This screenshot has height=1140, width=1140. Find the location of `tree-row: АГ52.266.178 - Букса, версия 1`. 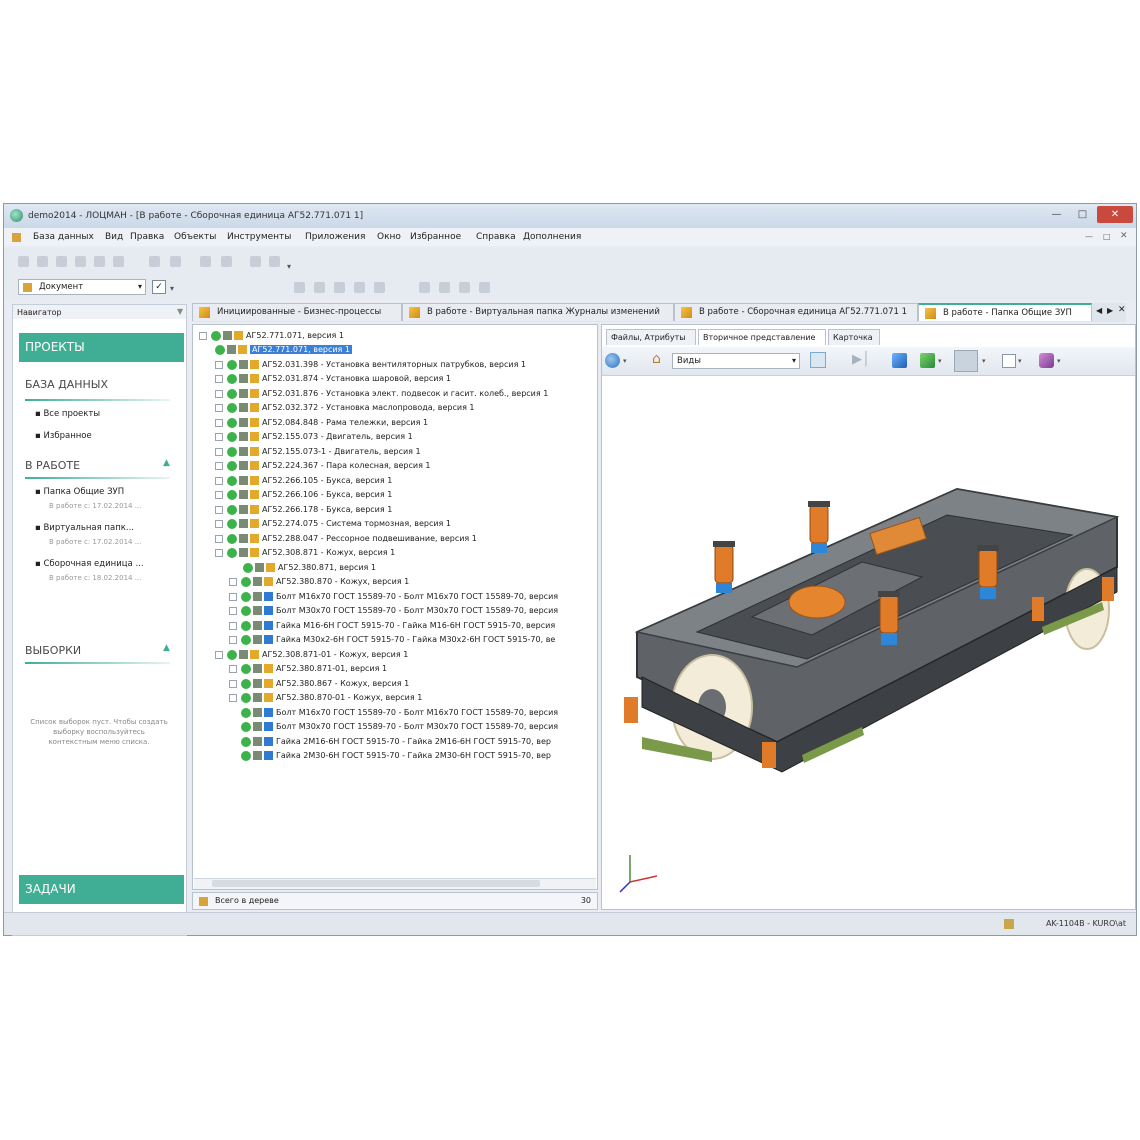

tree-row: АГ52.266.178 - Букса, версия 1 is located at coordinates (303, 510).